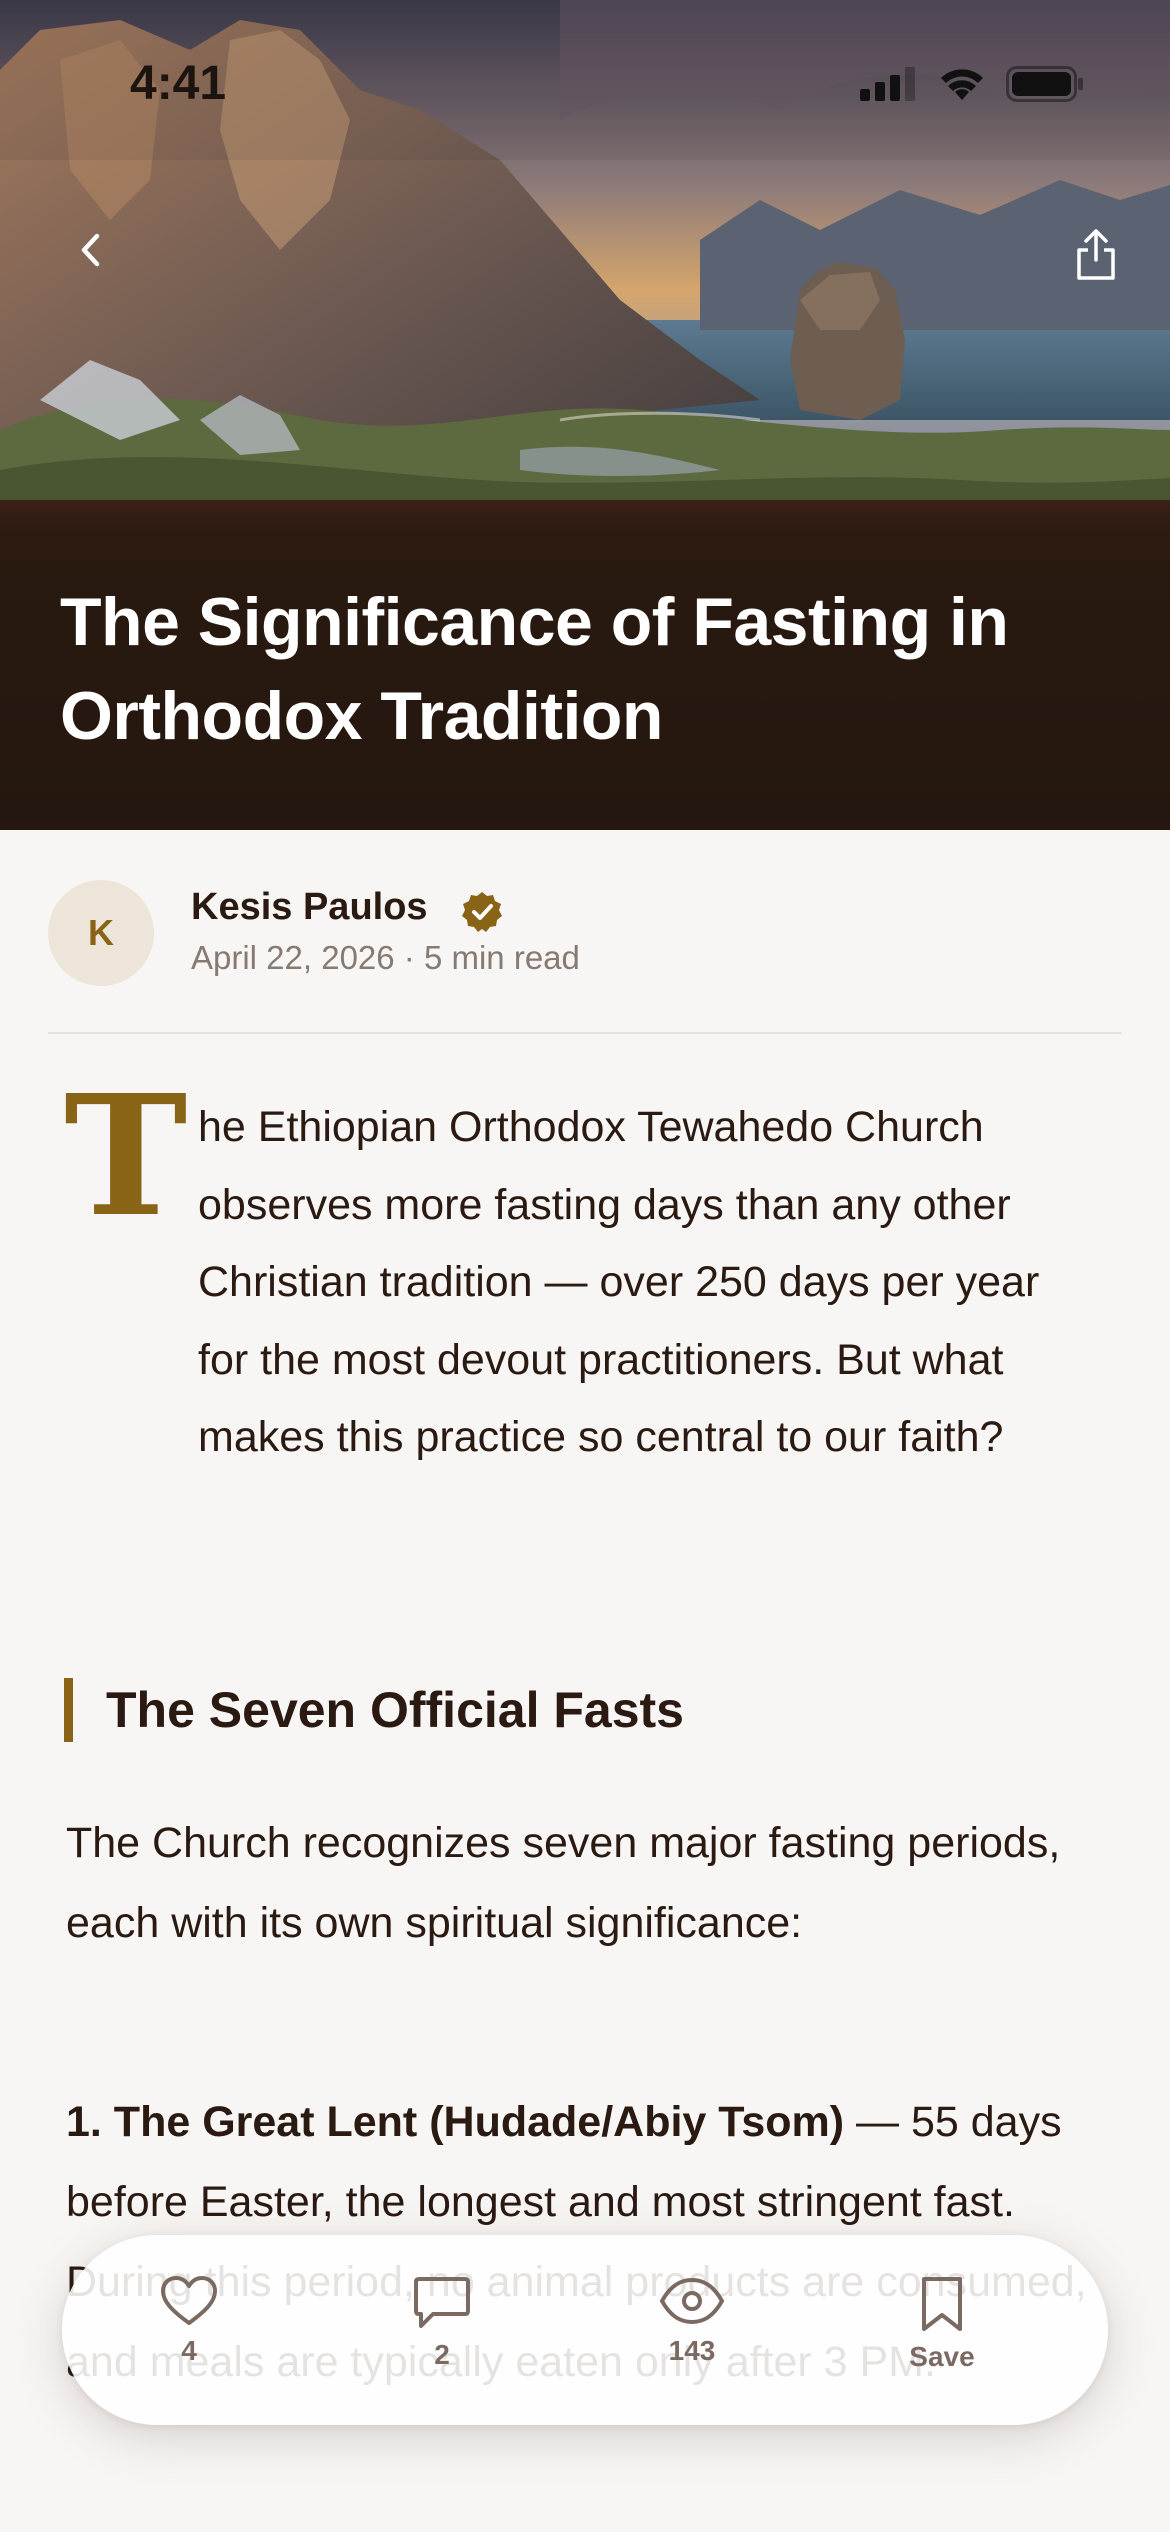  What do you see at coordinates (442, 2302) in the screenshot?
I see `comment-icon` at bounding box center [442, 2302].